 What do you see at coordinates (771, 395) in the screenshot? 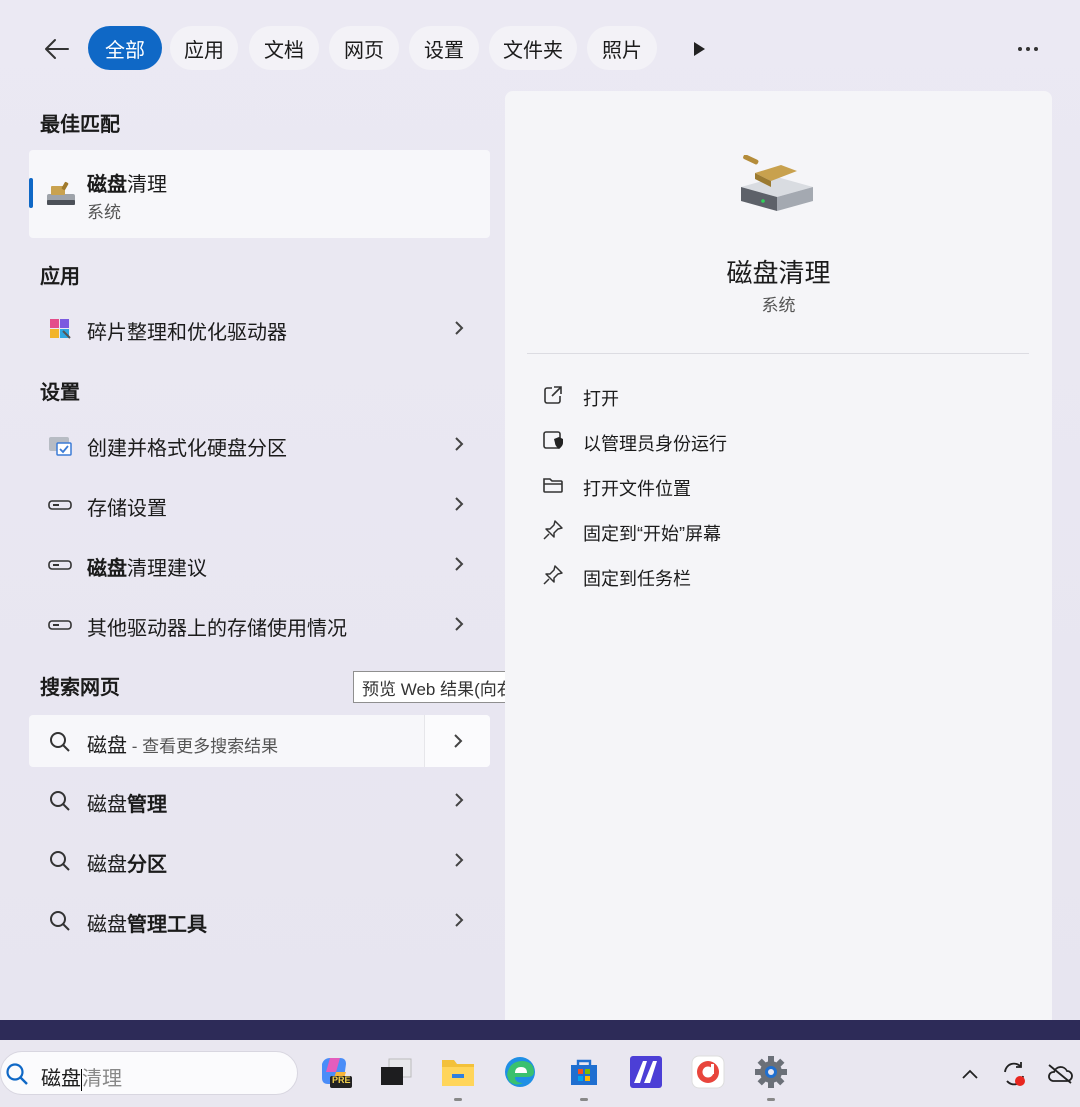
I see `action-open: 打开` at bounding box center [771, 395].